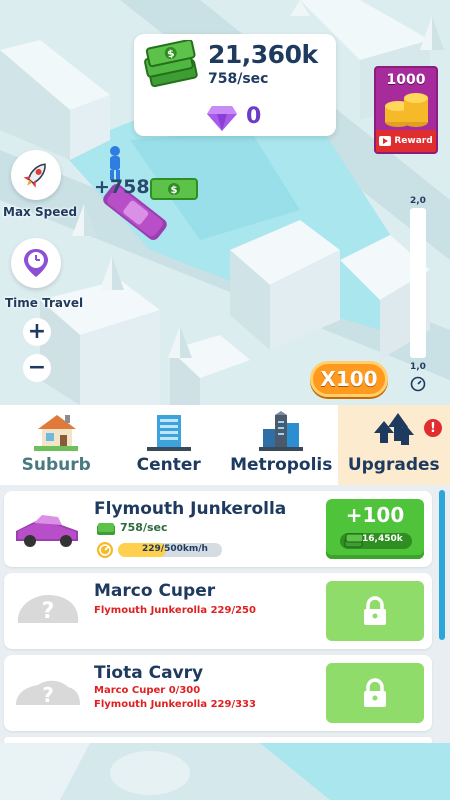  Describe the element at coordinates (393, 429) in the screenshot. I see `upgrade-arrows-icon` at that location.